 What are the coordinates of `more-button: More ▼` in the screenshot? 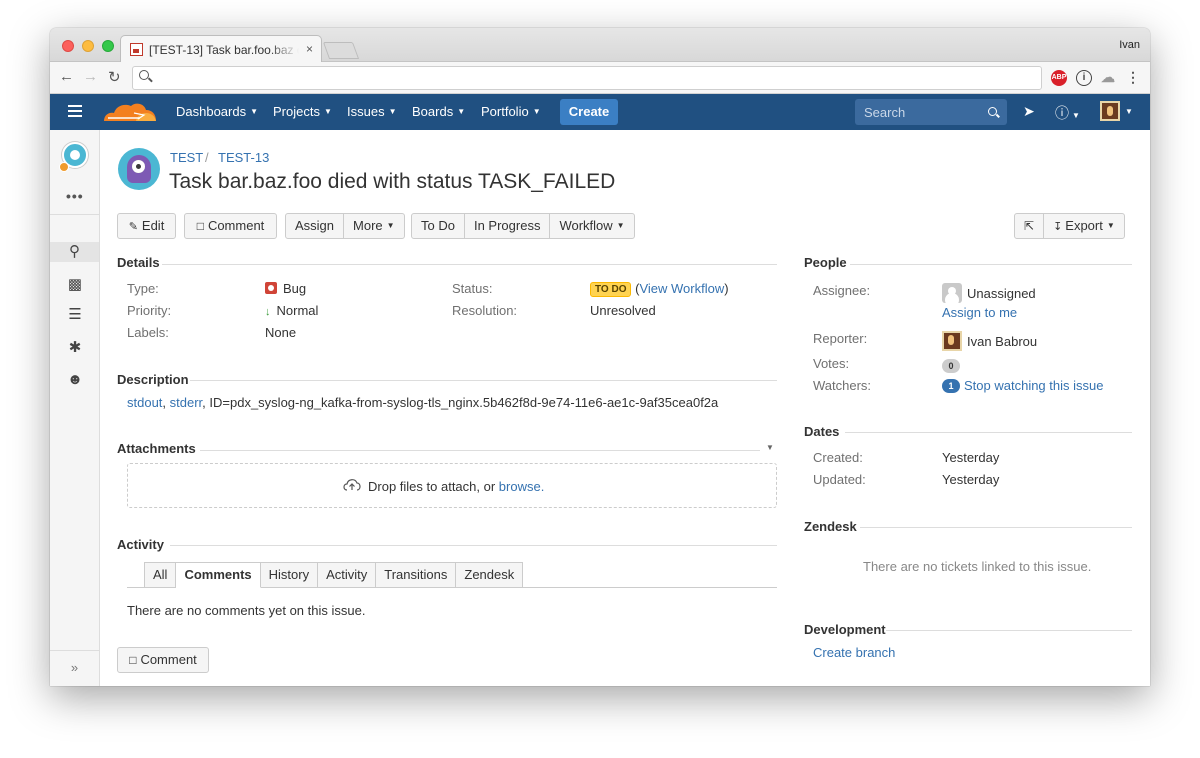 It's located at (373, 226).